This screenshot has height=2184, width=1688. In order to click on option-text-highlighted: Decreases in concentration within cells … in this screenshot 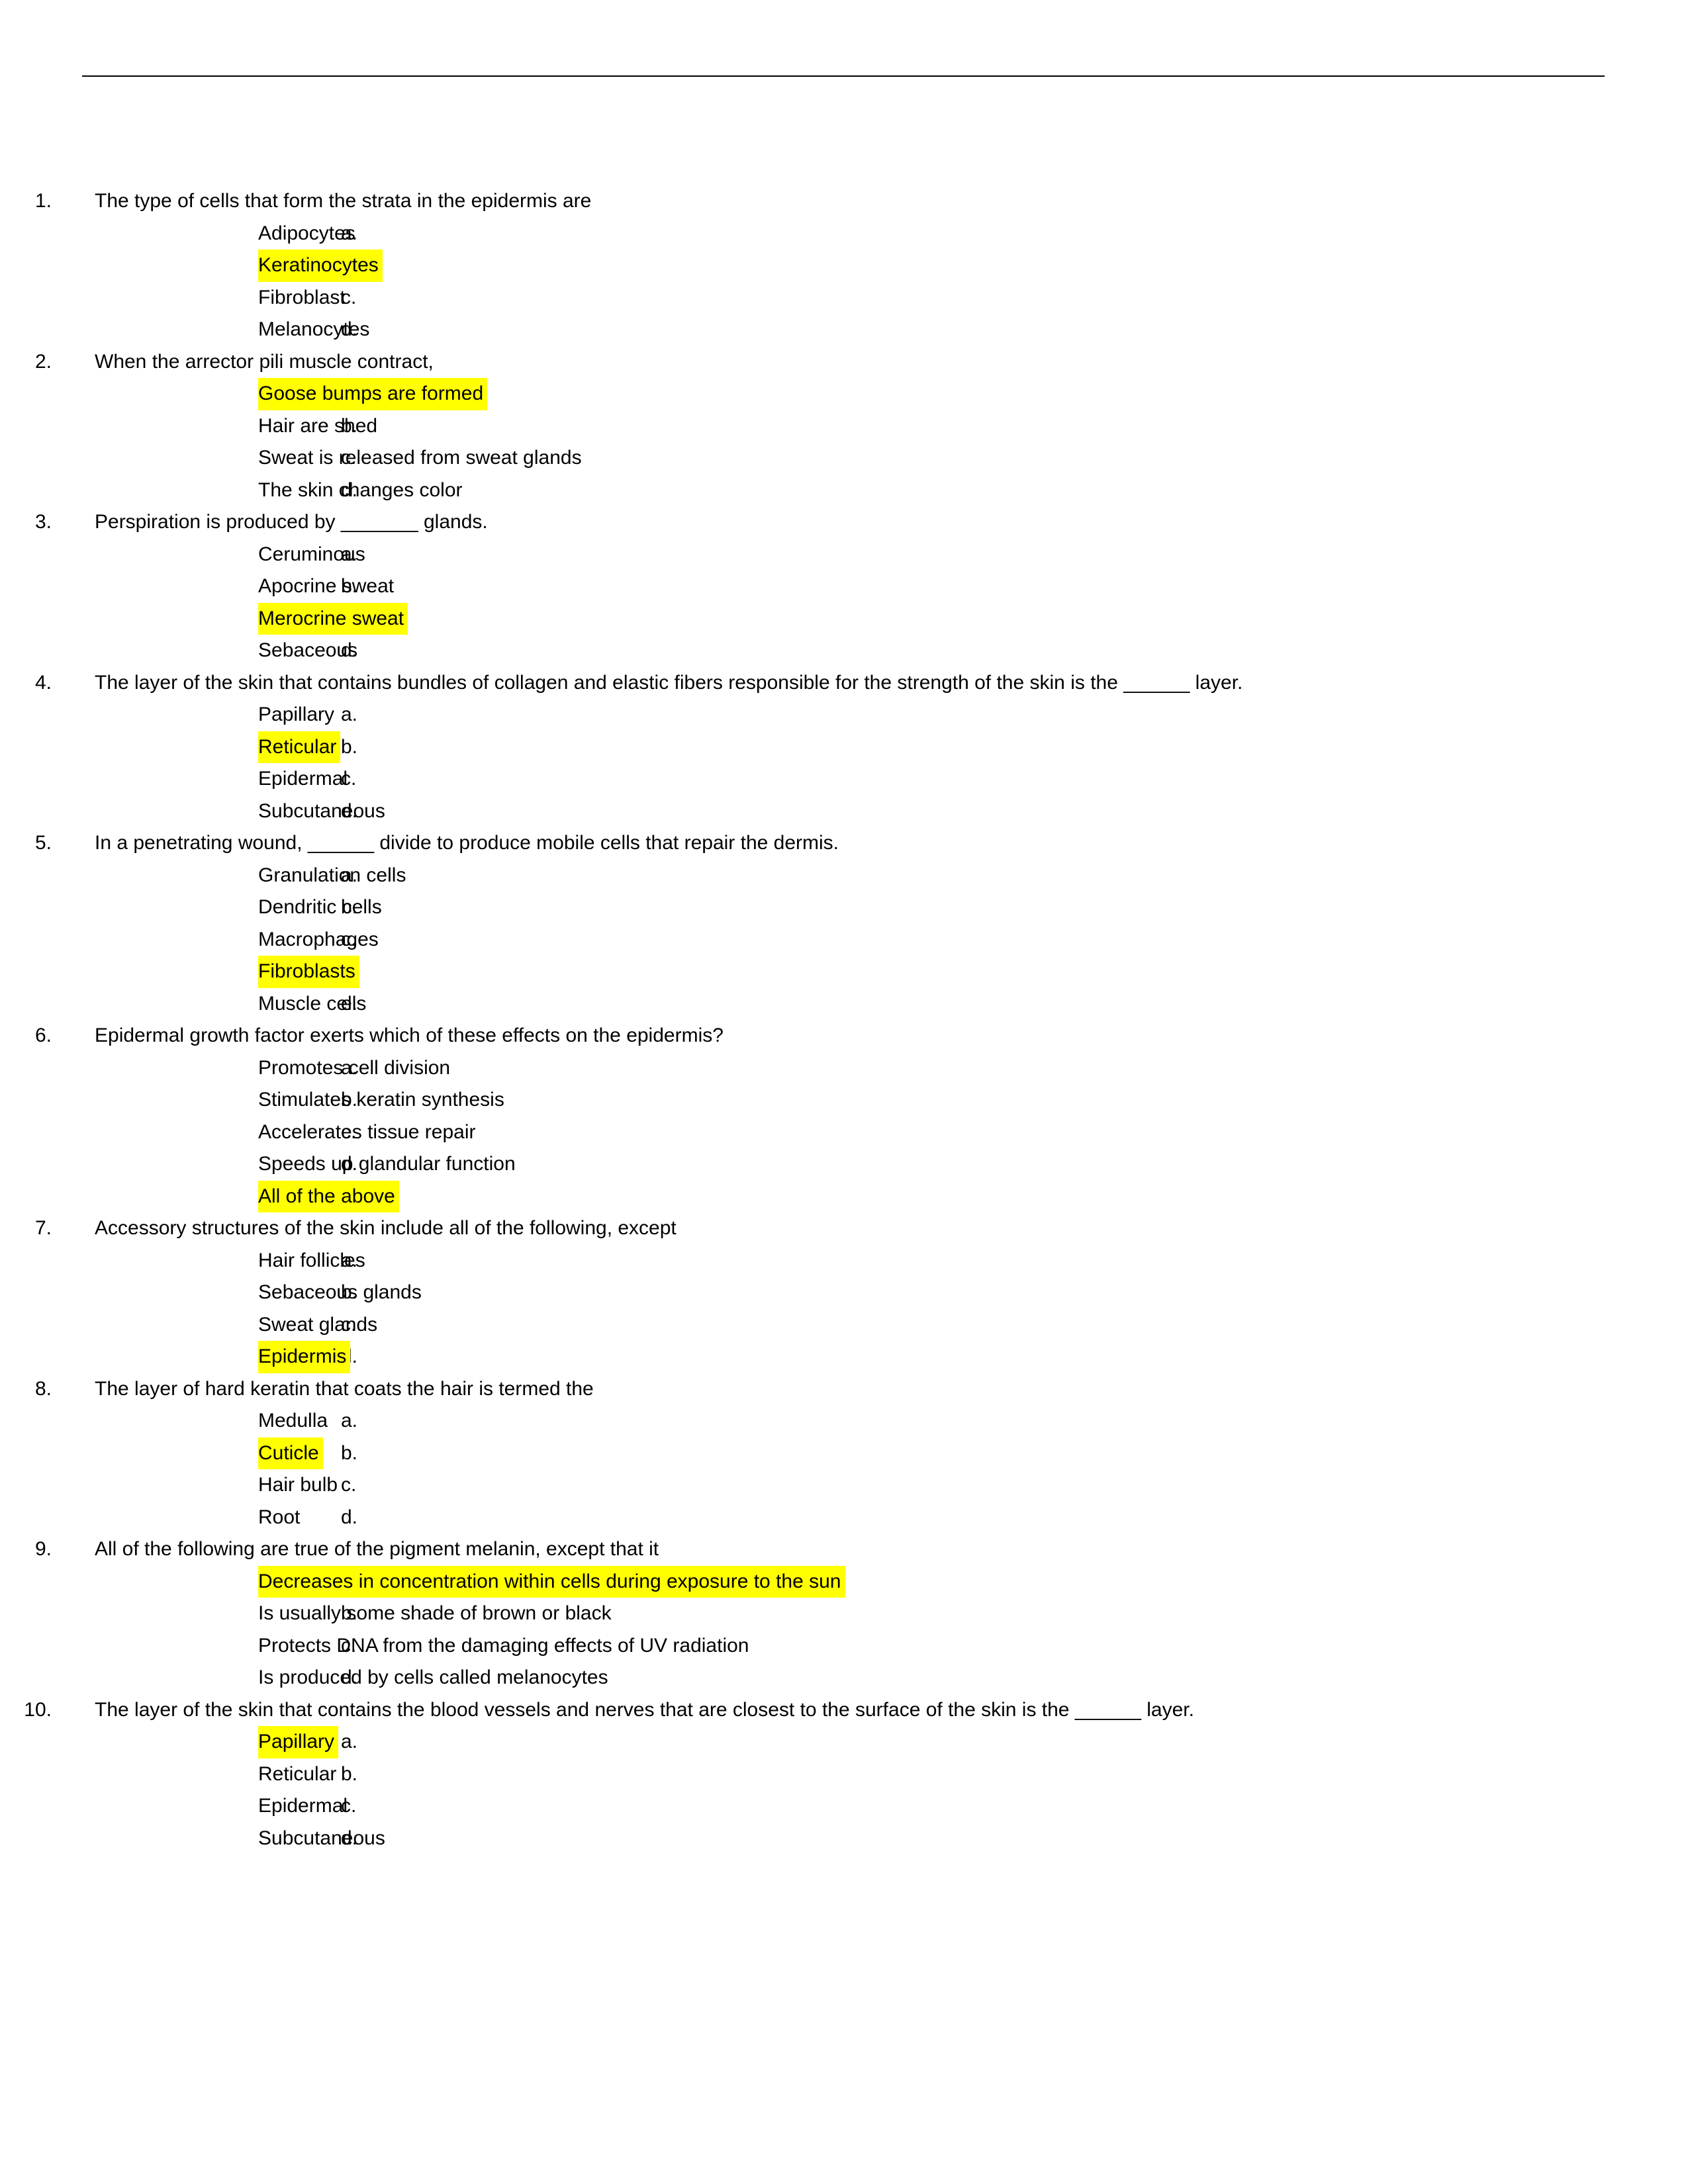, I will do `click(551, 1581)`.